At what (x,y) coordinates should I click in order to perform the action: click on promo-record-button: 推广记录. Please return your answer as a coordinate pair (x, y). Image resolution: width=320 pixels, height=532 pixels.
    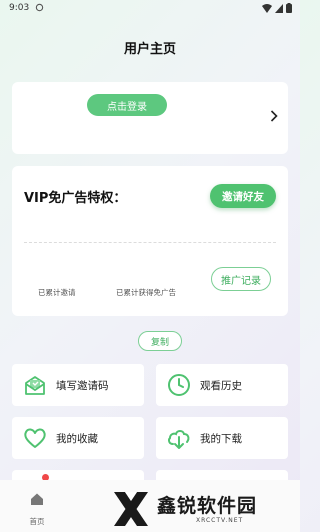
    Looking at the image, I should click on (241, 279).